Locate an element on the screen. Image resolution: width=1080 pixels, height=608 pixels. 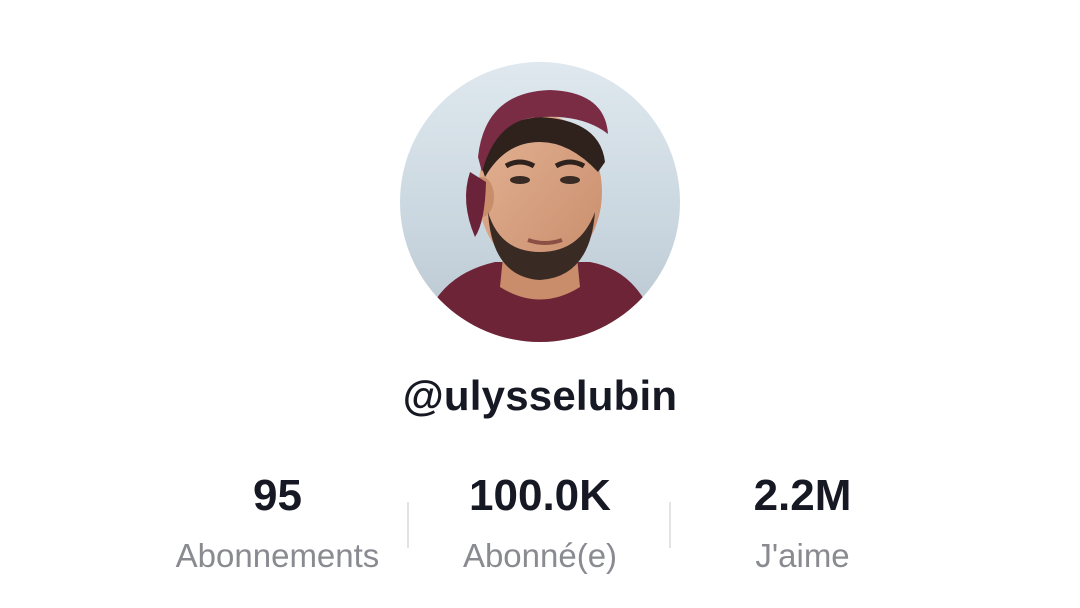
following-count: 95 is located at coordinates (277, 495).